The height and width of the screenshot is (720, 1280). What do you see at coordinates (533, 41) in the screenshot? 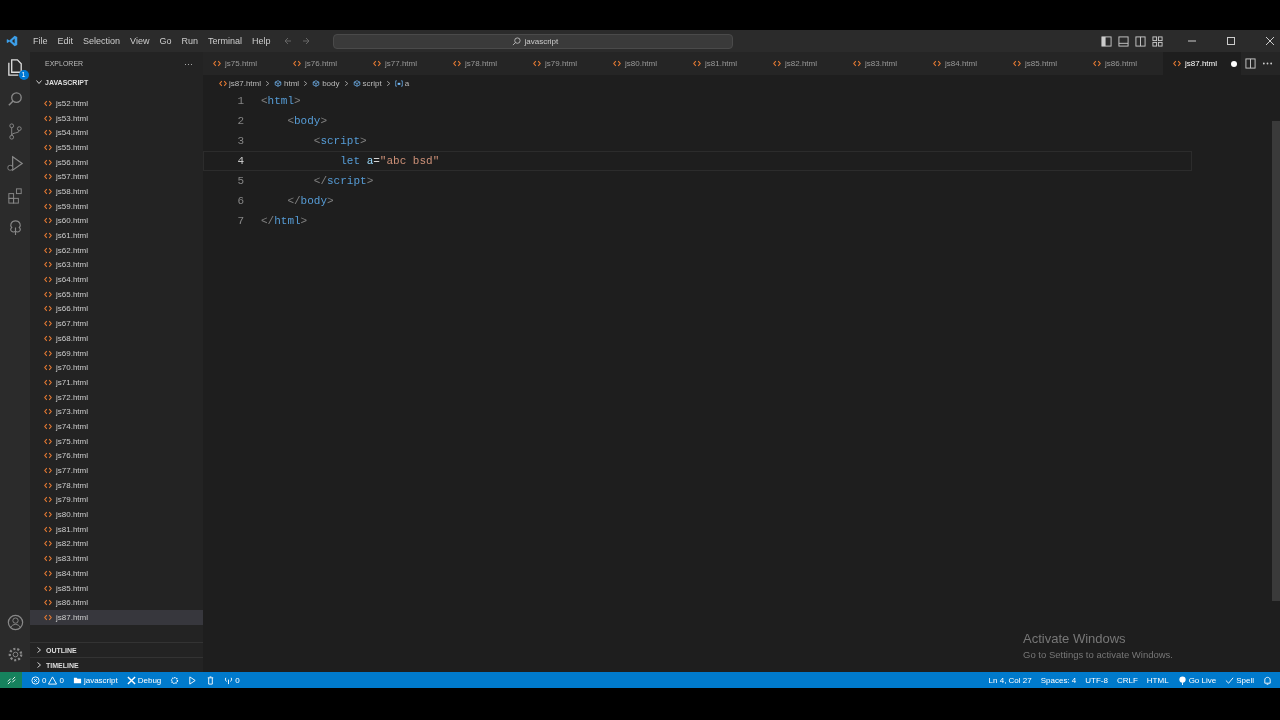
I see `search-field: javascript` at bounding box center [533, 41].